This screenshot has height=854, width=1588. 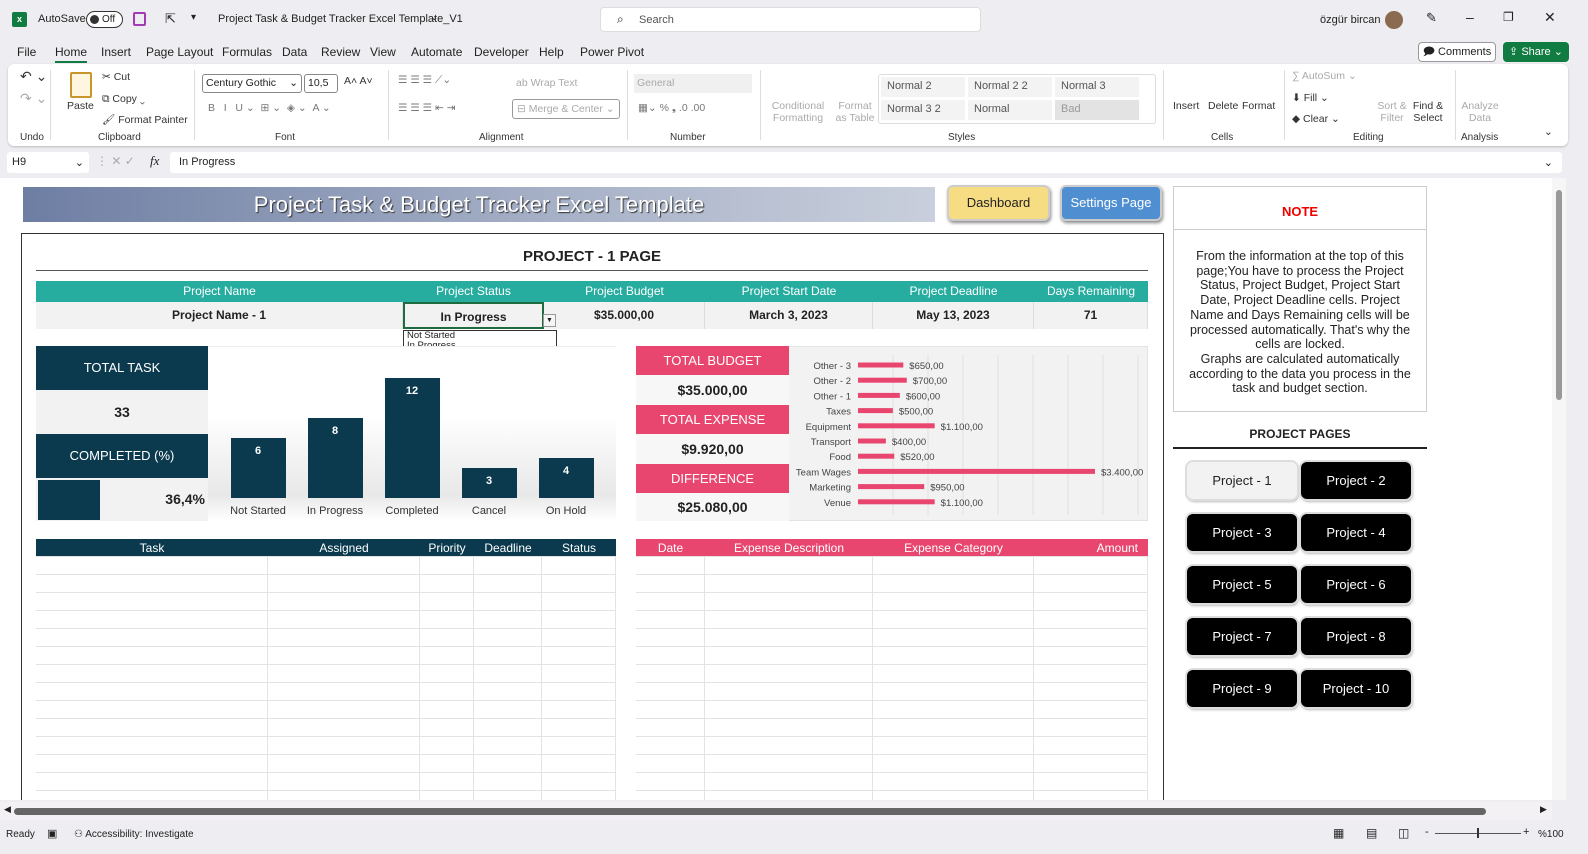 What do you see at coordinates (116, 52) in the screenshot?
I see `tab-insert: Insert` at bounding box center [116, 52].